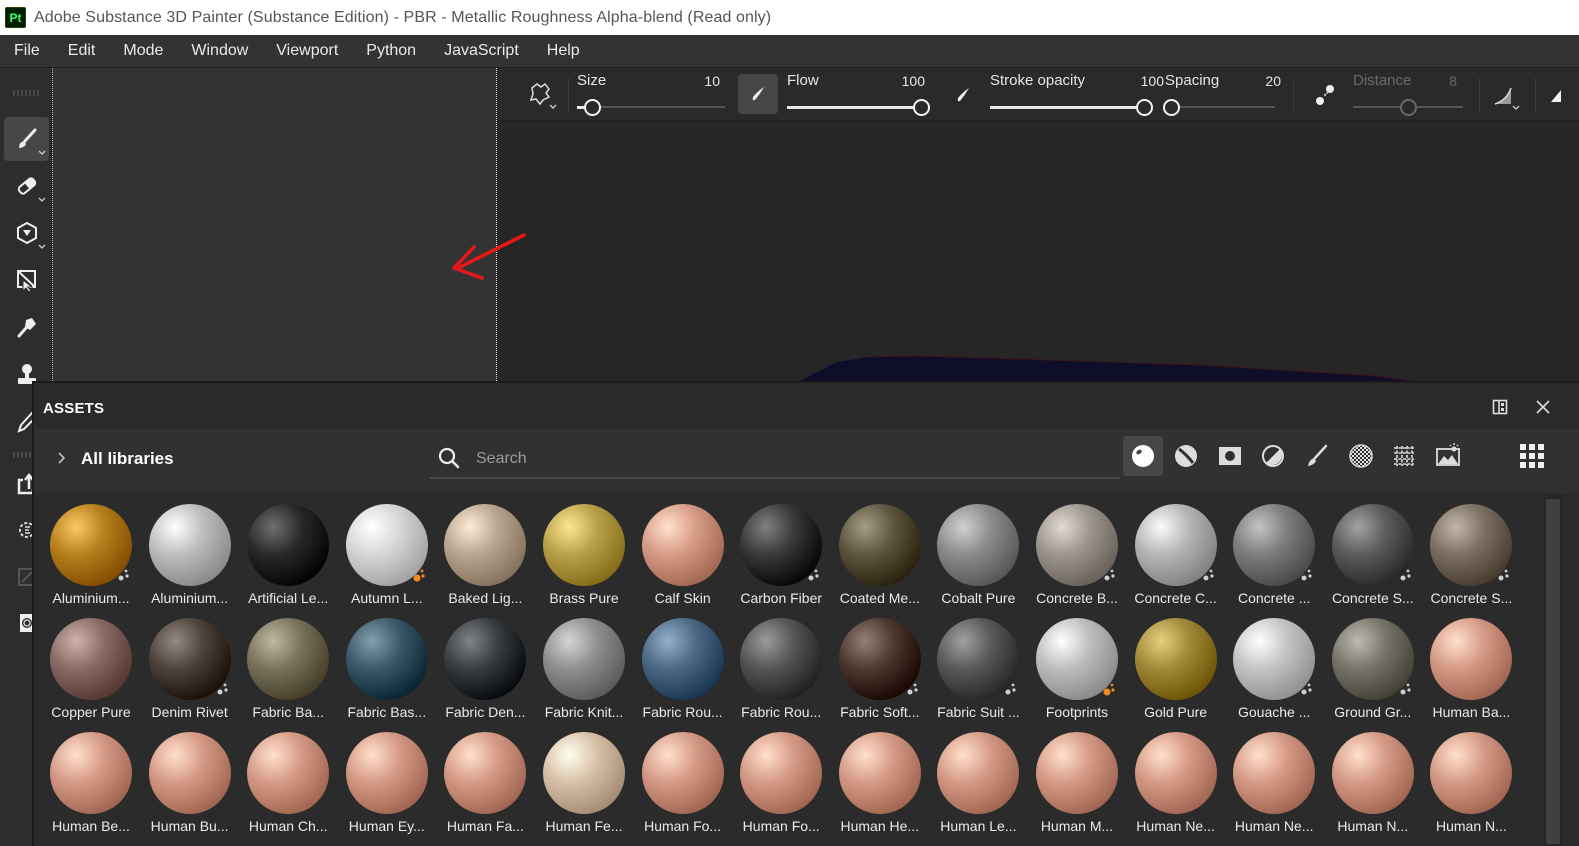 The width and height of the screenshot is (1579, 846). Describe the element at coordinates (1448, 456) in the screenshot. I see `filter-environments` at that location.